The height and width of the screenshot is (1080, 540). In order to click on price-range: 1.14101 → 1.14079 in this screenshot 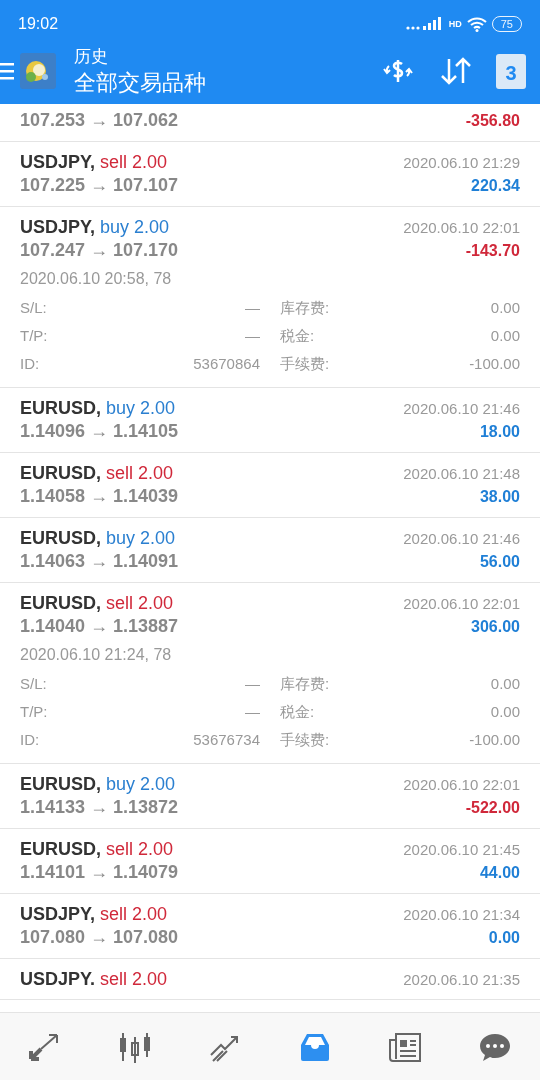, I will do `click(99, 872)`.